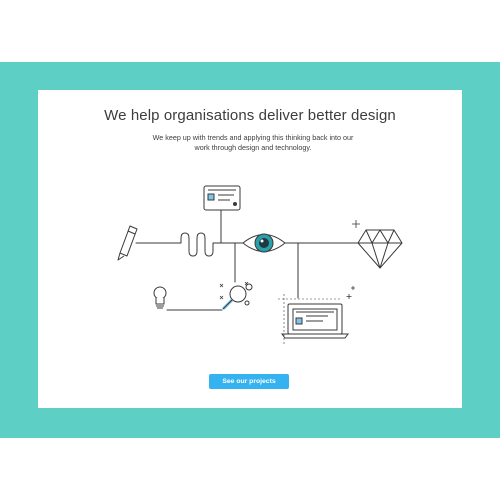 Image resolution: width=500 pixels, height=500 pixels. What do you see at coordinates (222, 198) in the screenshot?
I see `browser-card-icon` at bounding box center [222, 198].